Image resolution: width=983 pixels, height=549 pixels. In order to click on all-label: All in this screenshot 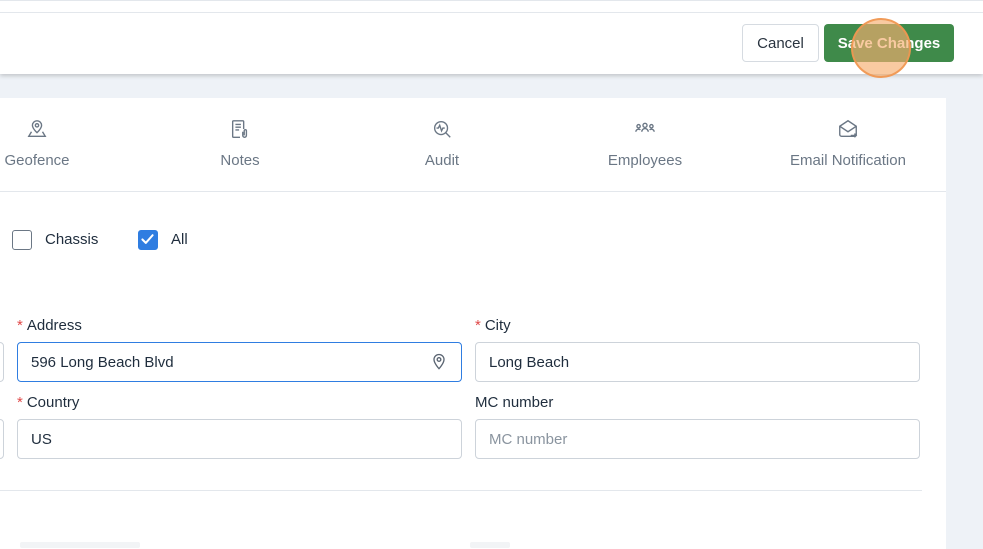, I will do `click(179, 239)`.